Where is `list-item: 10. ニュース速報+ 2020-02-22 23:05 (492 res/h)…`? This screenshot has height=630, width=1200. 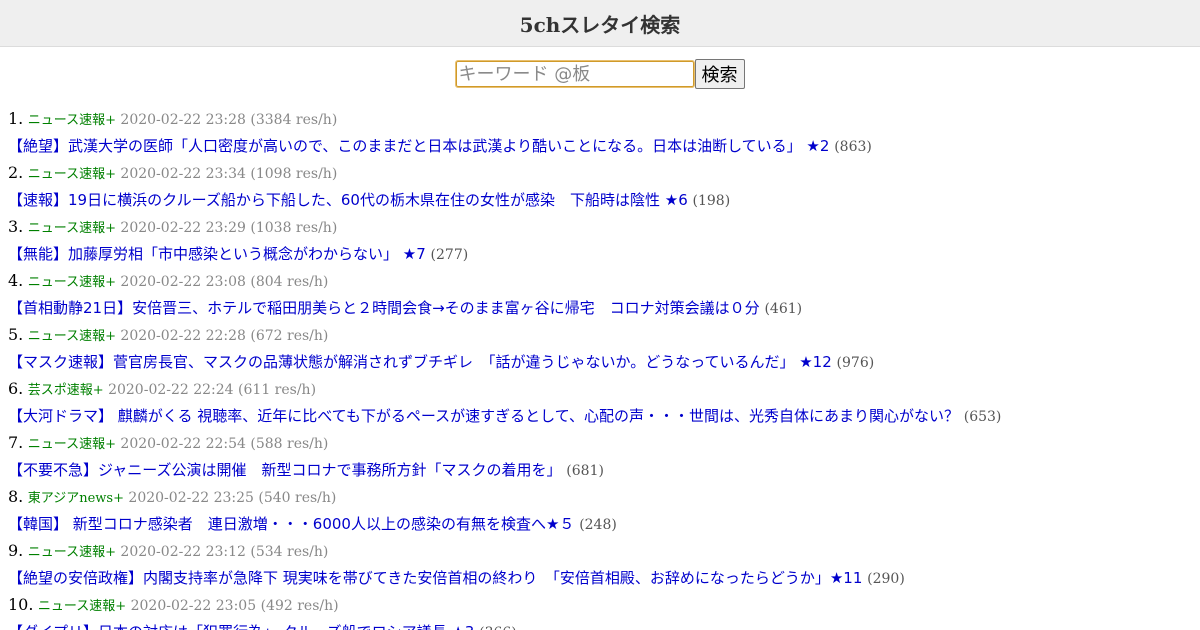
list-item: 10. ニュース速報+ 2020-02-22 23:05 (492 res/h)… is located at coordinates (604, 611).